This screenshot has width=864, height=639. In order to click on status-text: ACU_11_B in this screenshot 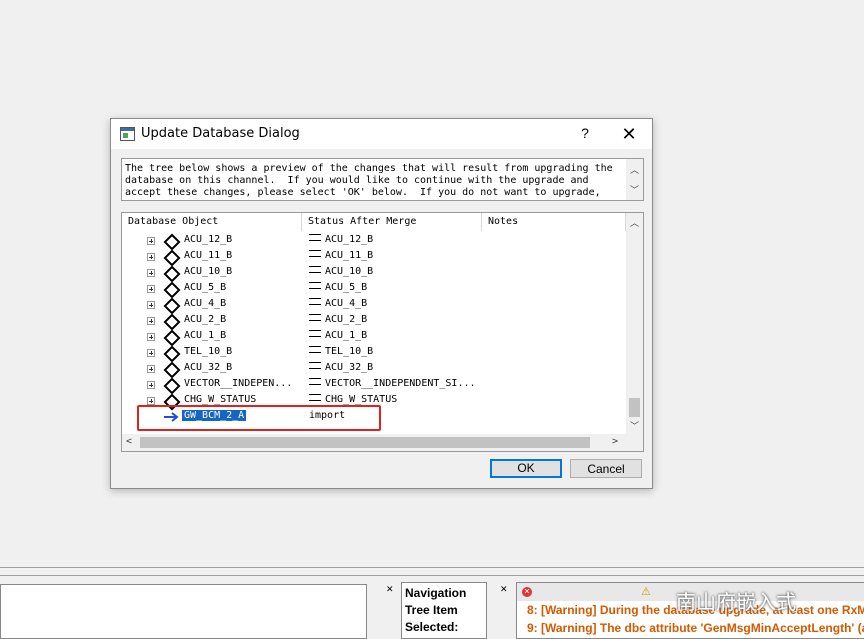, I will do `click(349, 255)`.